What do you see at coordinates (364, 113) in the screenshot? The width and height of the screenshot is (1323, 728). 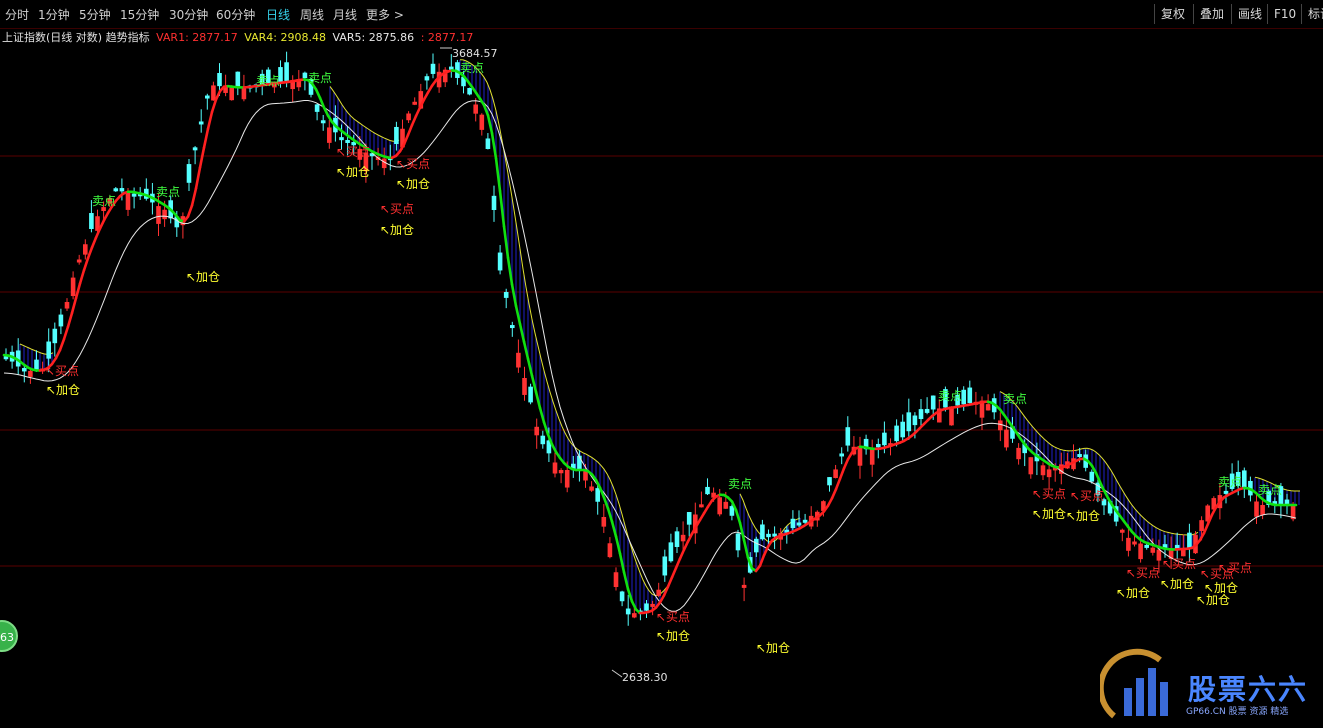 I see `band-edge-line` at bounding box center [364, 113].